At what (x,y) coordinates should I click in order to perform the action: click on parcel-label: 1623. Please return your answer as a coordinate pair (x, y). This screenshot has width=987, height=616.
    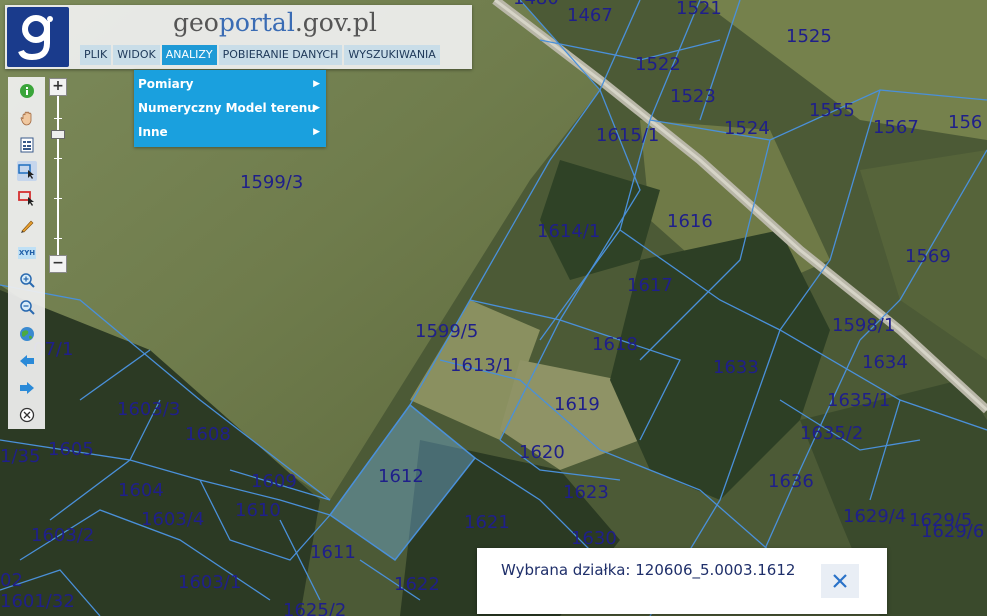
    Looking at the image, I should click on (586, 492).